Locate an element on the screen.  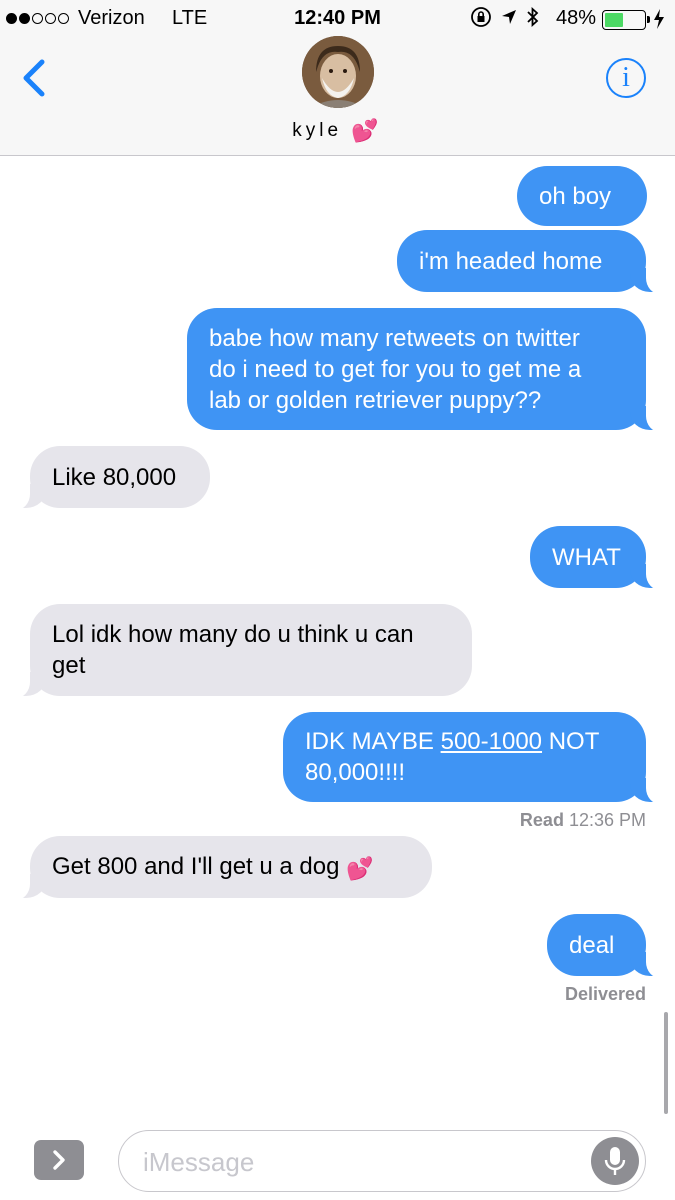
delivered-receipt: Delivered is located at coordinates (605, 994).